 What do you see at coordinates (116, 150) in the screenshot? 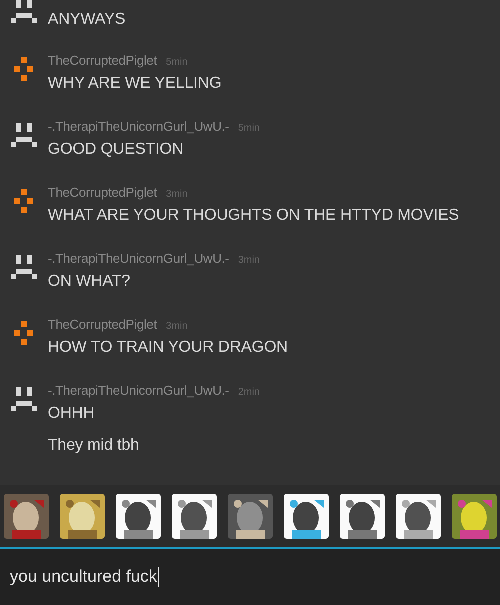
I see `message-text: GOOD QUESTION` at bounding box center [116, 150].